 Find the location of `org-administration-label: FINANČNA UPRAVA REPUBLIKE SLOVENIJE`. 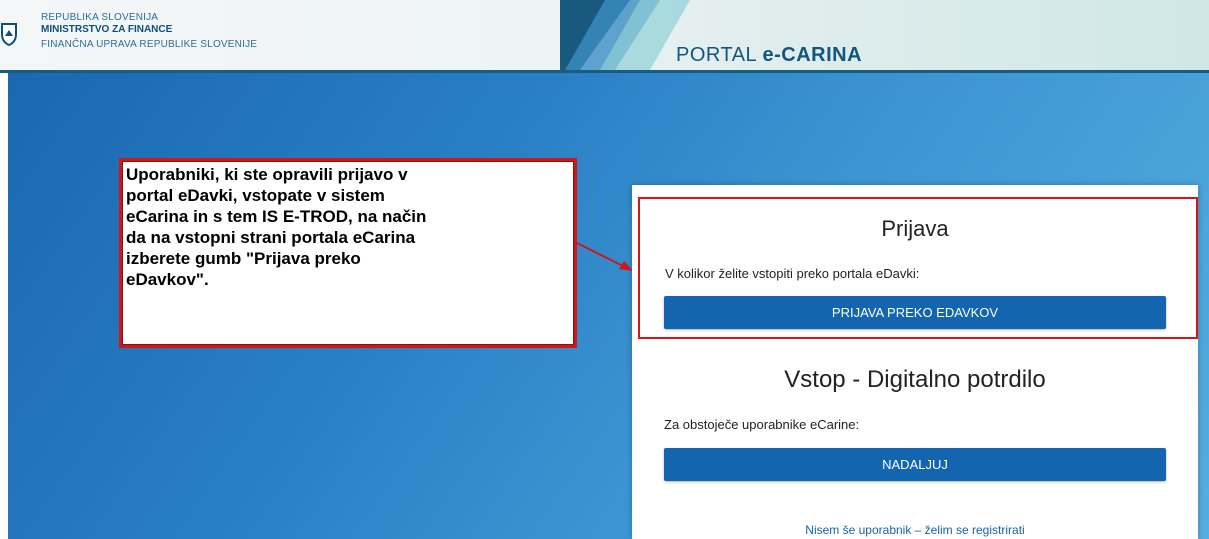

org-administration-label: FINANČNA UPRAVA REPUBLIKE SLOVENIJE is located at coordinates (149, 44).